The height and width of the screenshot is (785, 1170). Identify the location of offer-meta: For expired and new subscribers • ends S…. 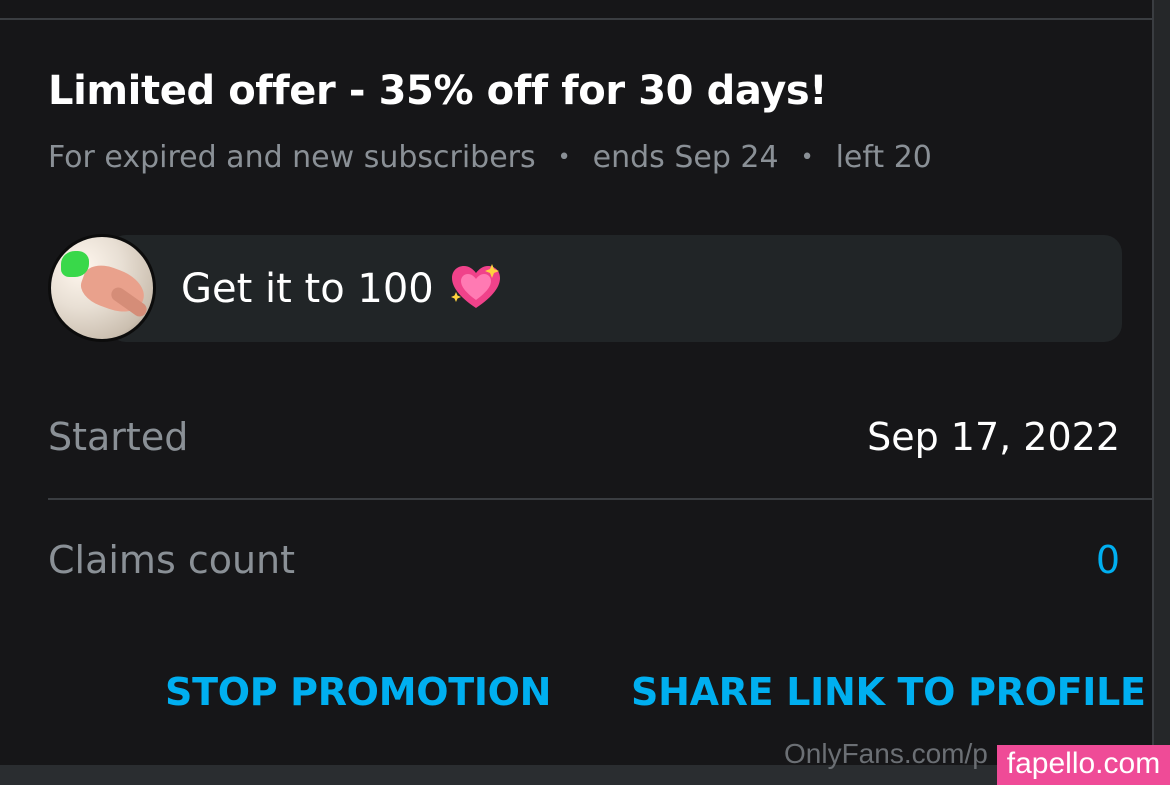
(490, 157).